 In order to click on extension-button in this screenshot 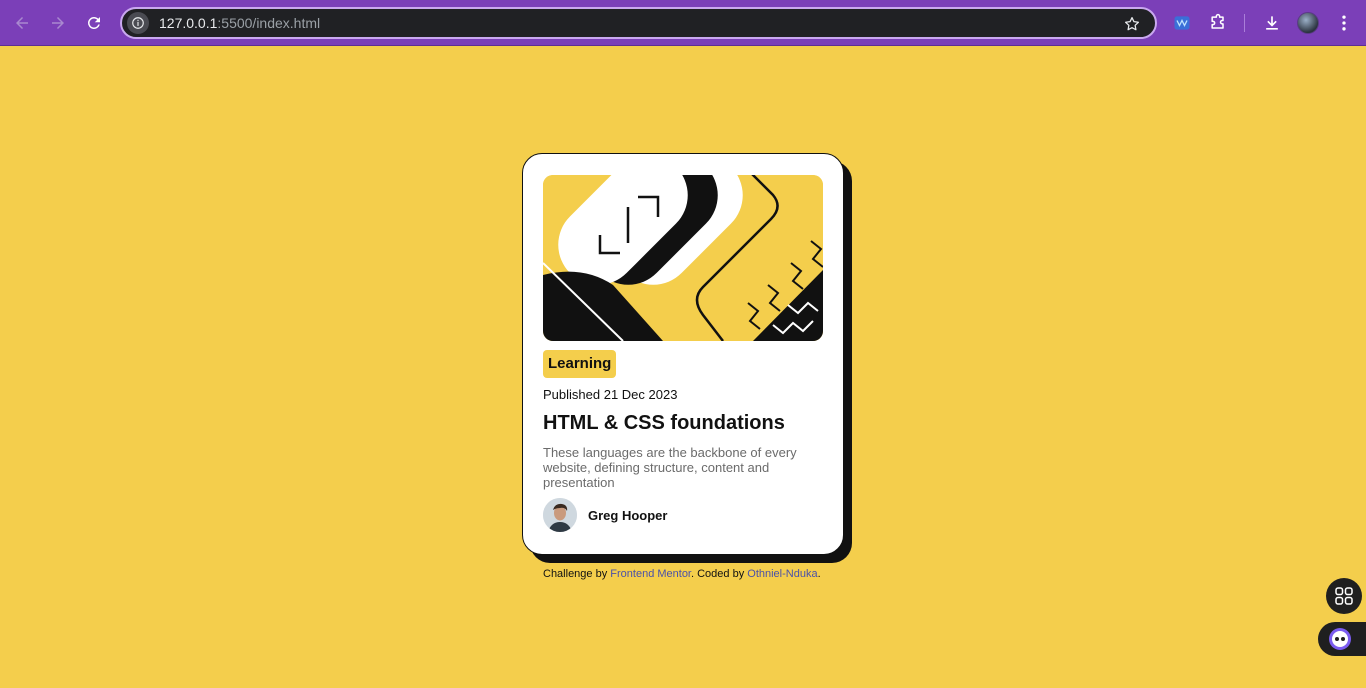, I will do `click(1182, 23)`.